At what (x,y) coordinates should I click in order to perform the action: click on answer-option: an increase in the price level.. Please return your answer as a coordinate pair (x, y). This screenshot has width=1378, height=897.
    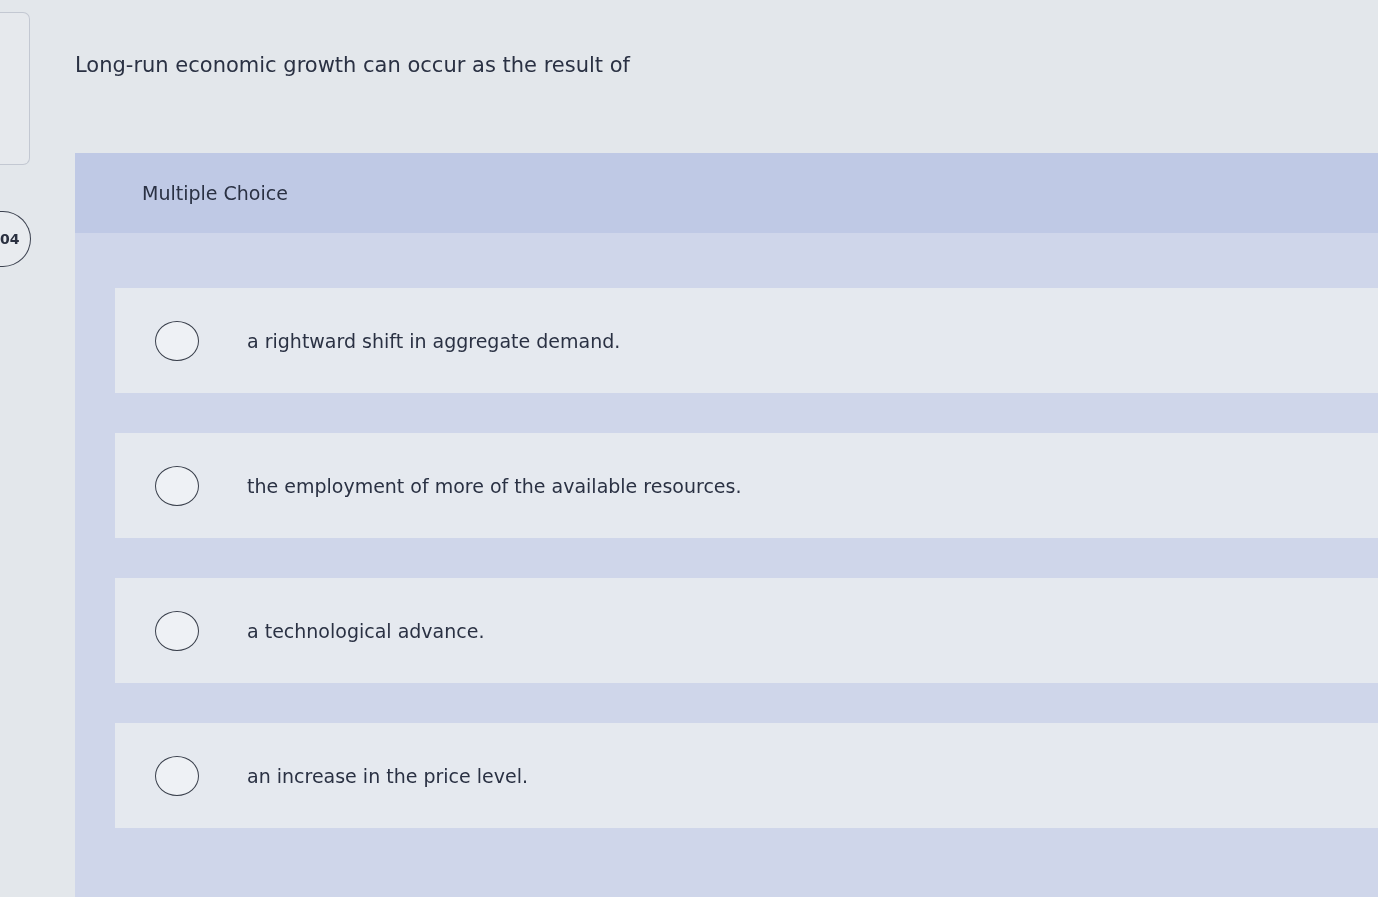
    Looking at the image, I should click on (746, 775).